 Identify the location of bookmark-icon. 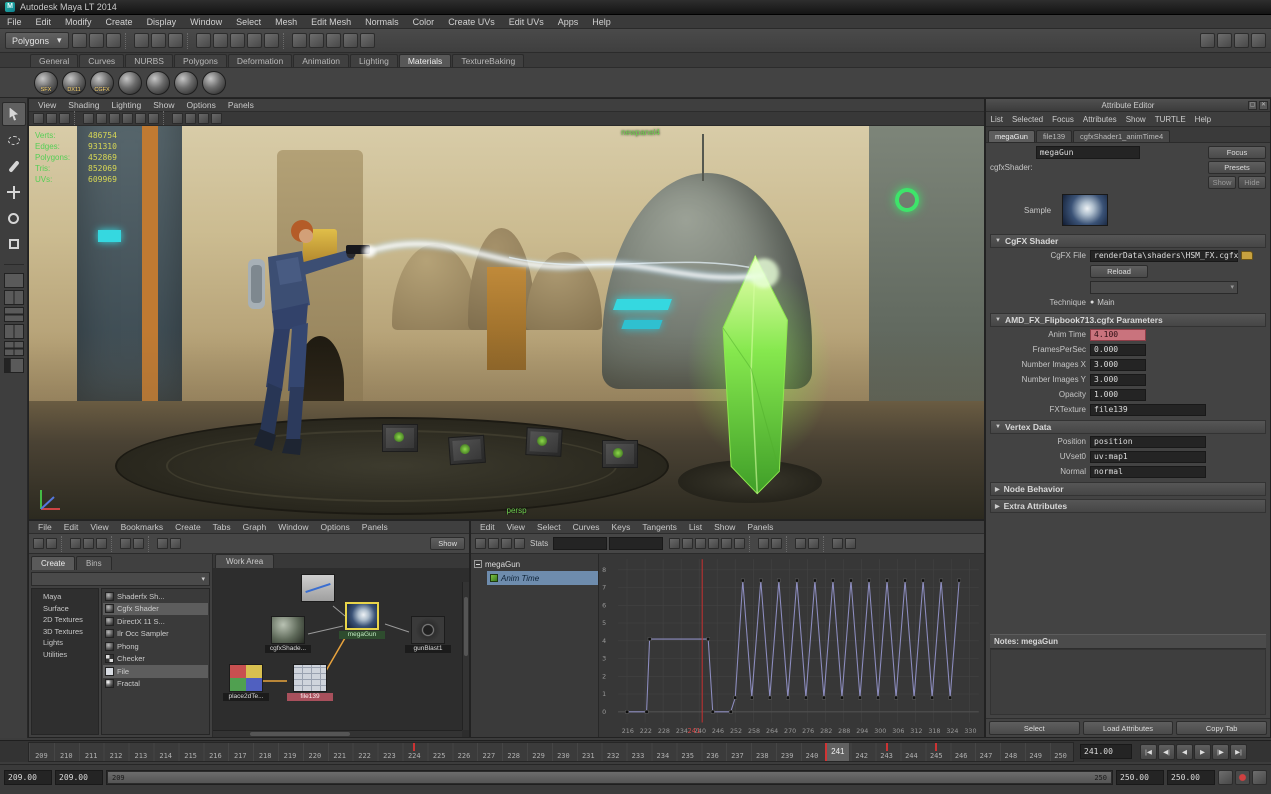
(51, 118).